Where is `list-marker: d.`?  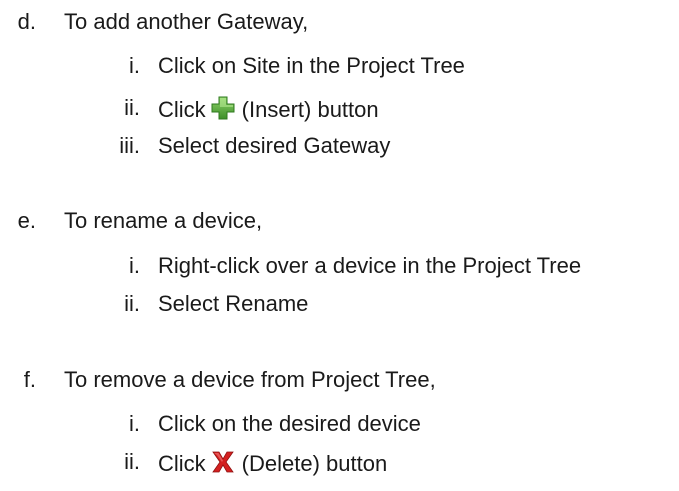
list-marker: d. is located at coordinates (26, 21).